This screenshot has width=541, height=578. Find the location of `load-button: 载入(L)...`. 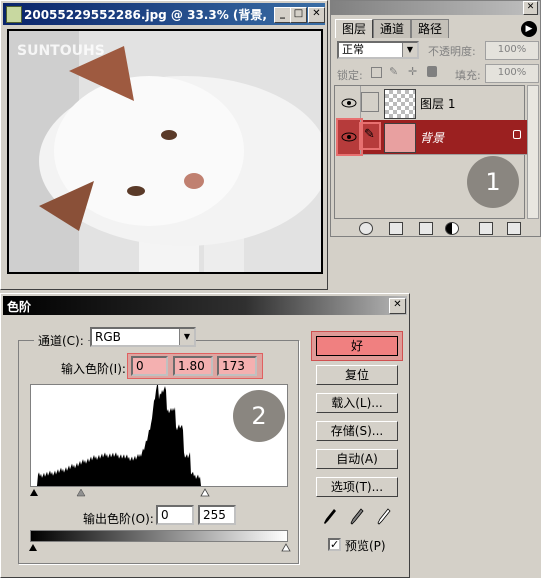

load-button: 载入(L)... is located at coordinates (357, 403).